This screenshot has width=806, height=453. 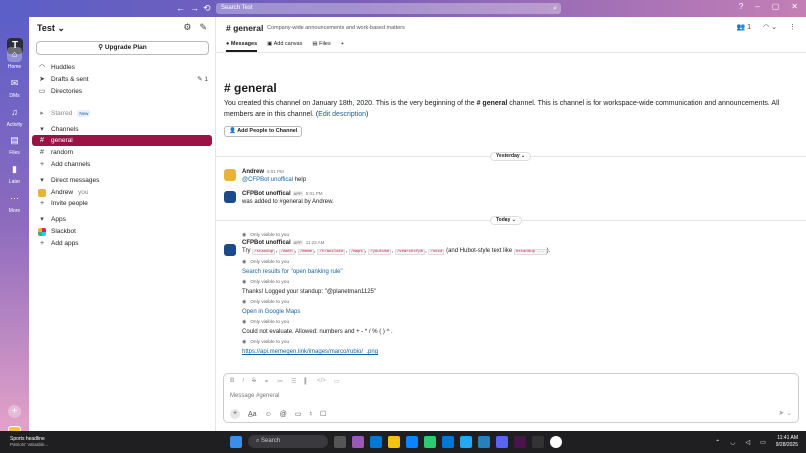 I want to click on send-icon: ➤, so click(x=42, y=79).